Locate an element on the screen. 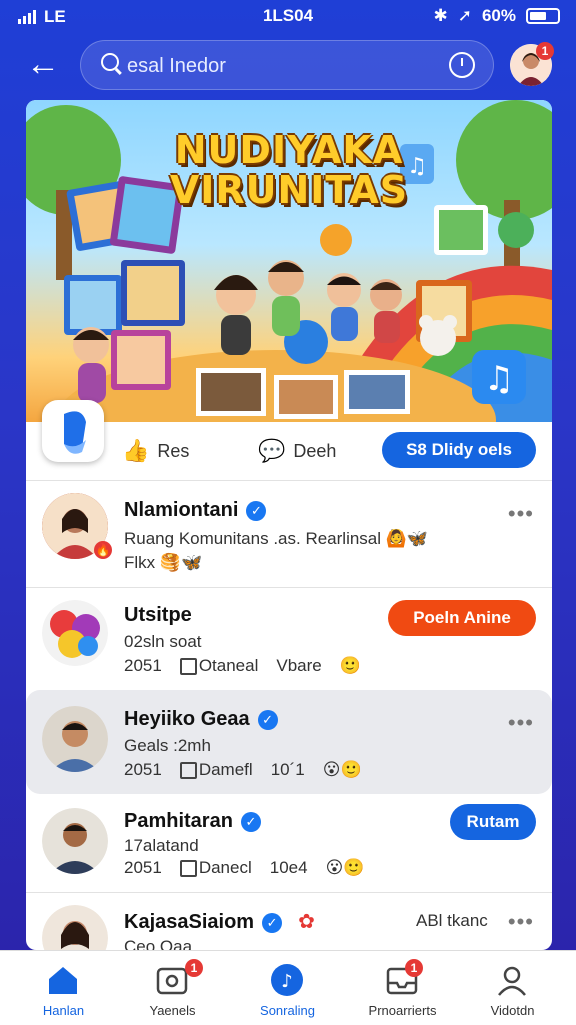 The height and width of the screenshot is (1025, 576). action-row: 👍 Res 💬 Deeh S8 Dlidy oels is located at coordinates (289, 451).